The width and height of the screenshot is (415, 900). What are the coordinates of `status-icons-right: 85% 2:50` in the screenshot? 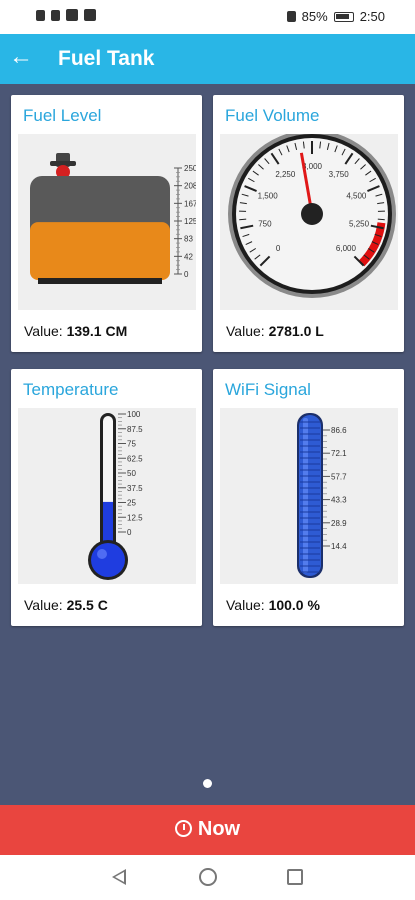 It's located at (335, 16).